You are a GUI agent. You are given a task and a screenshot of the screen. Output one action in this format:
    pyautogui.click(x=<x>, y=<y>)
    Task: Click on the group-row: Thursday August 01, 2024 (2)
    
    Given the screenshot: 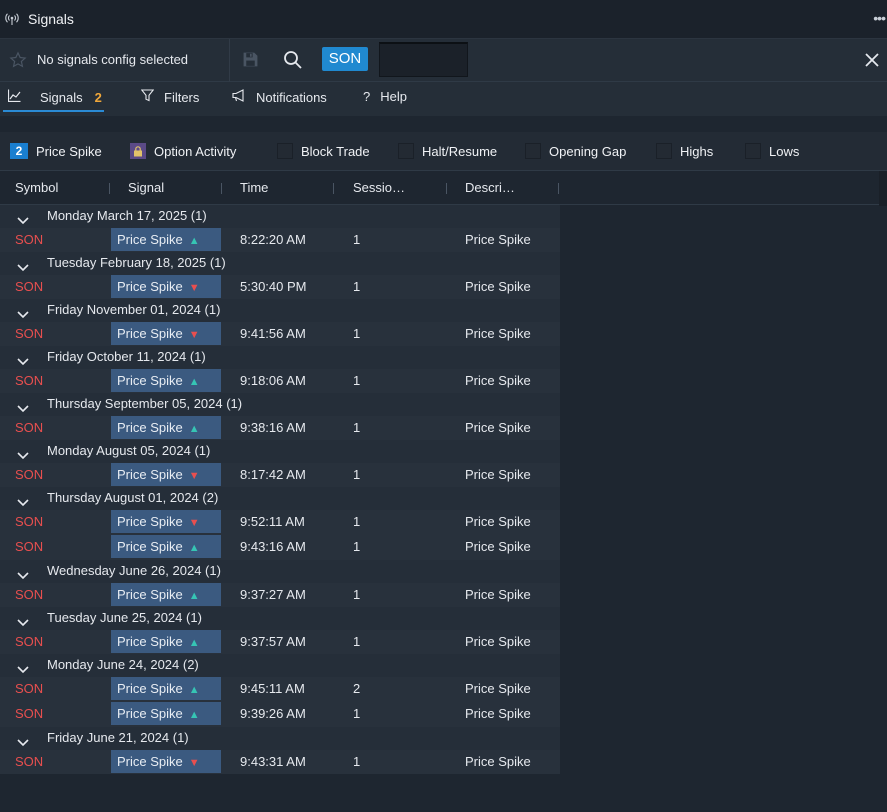 What is the action you would take?
    pyautogui.click(x=280, y=498)
    